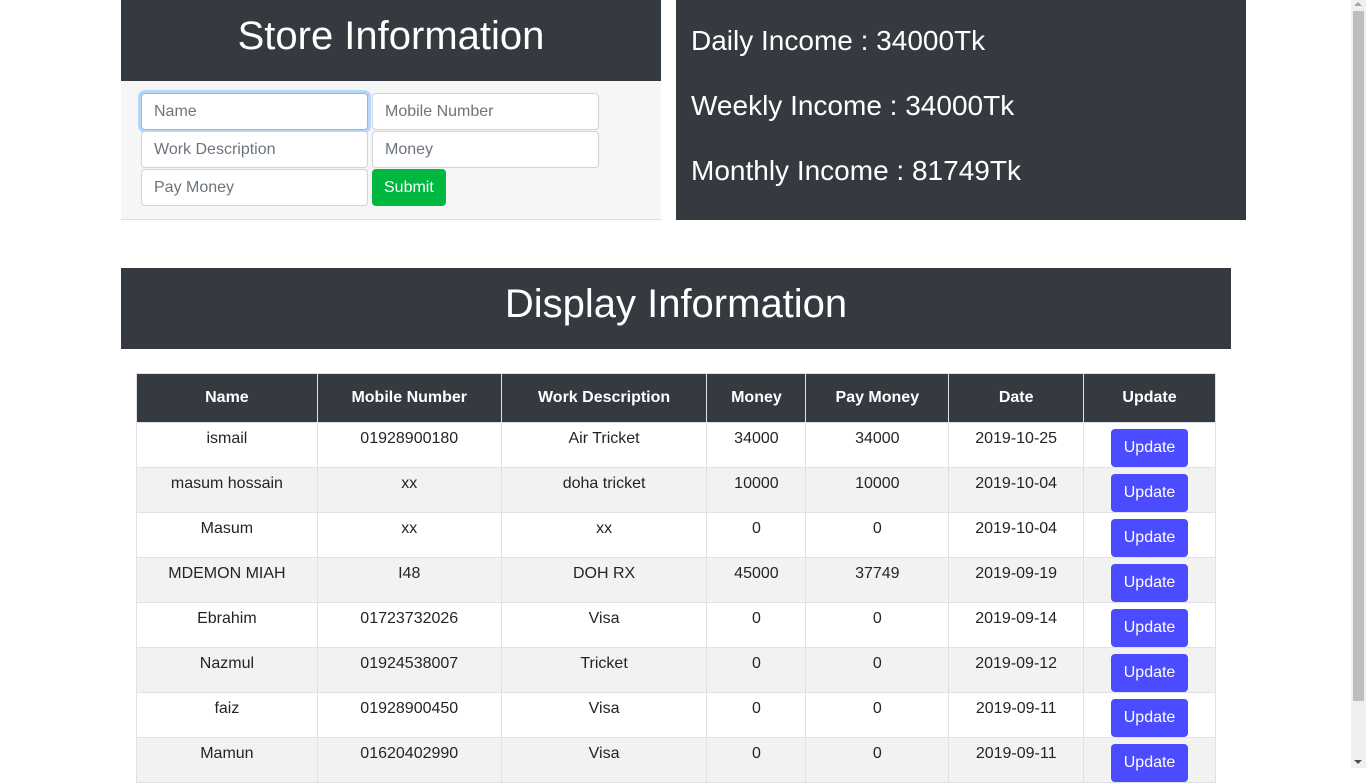 This screenshot has width=1366, height=783. I want to click on table-row: Mamun 01620402990 Visa 0 0 2019-09-11 Update, so click(676, 760).